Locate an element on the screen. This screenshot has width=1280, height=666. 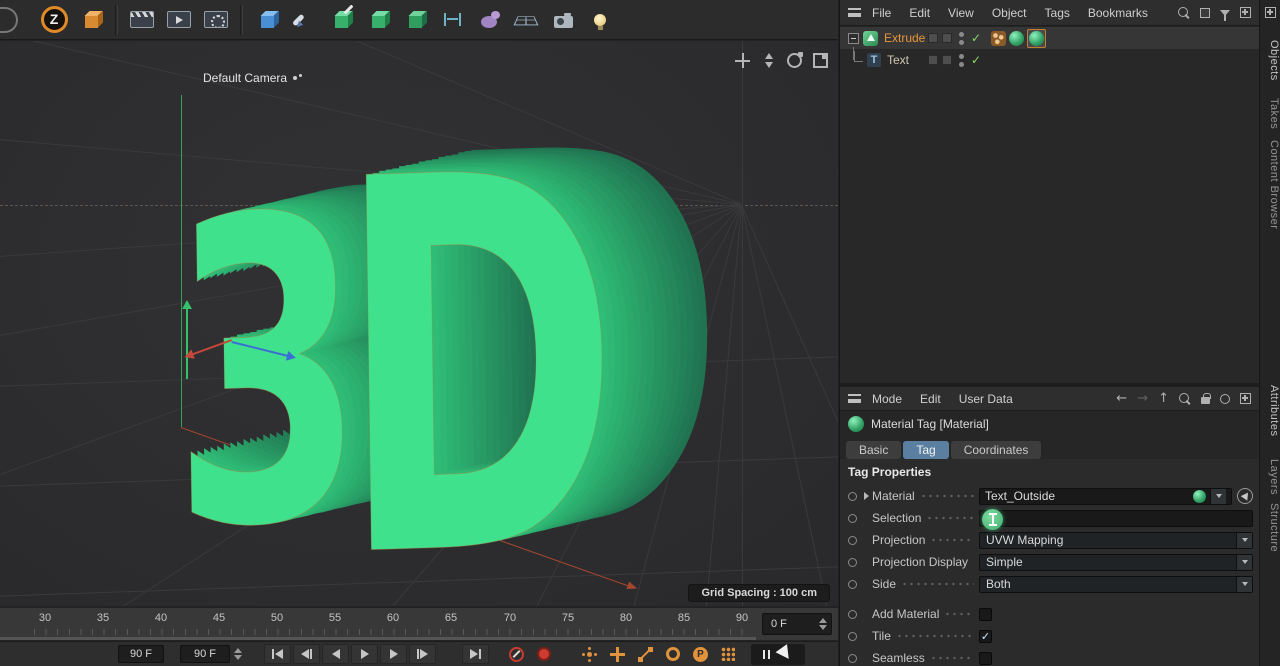
end-frame-stepper is located at coordinates (238, 654).